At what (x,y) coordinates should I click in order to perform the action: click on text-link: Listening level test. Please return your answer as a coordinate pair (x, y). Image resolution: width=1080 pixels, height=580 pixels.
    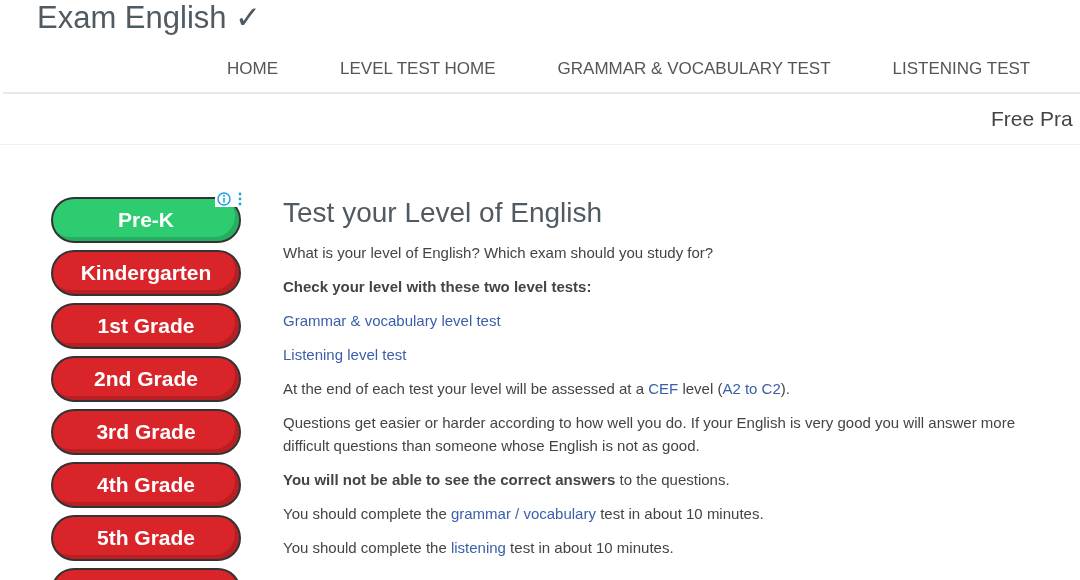
    Looking at the image, I should click on (345, 354).